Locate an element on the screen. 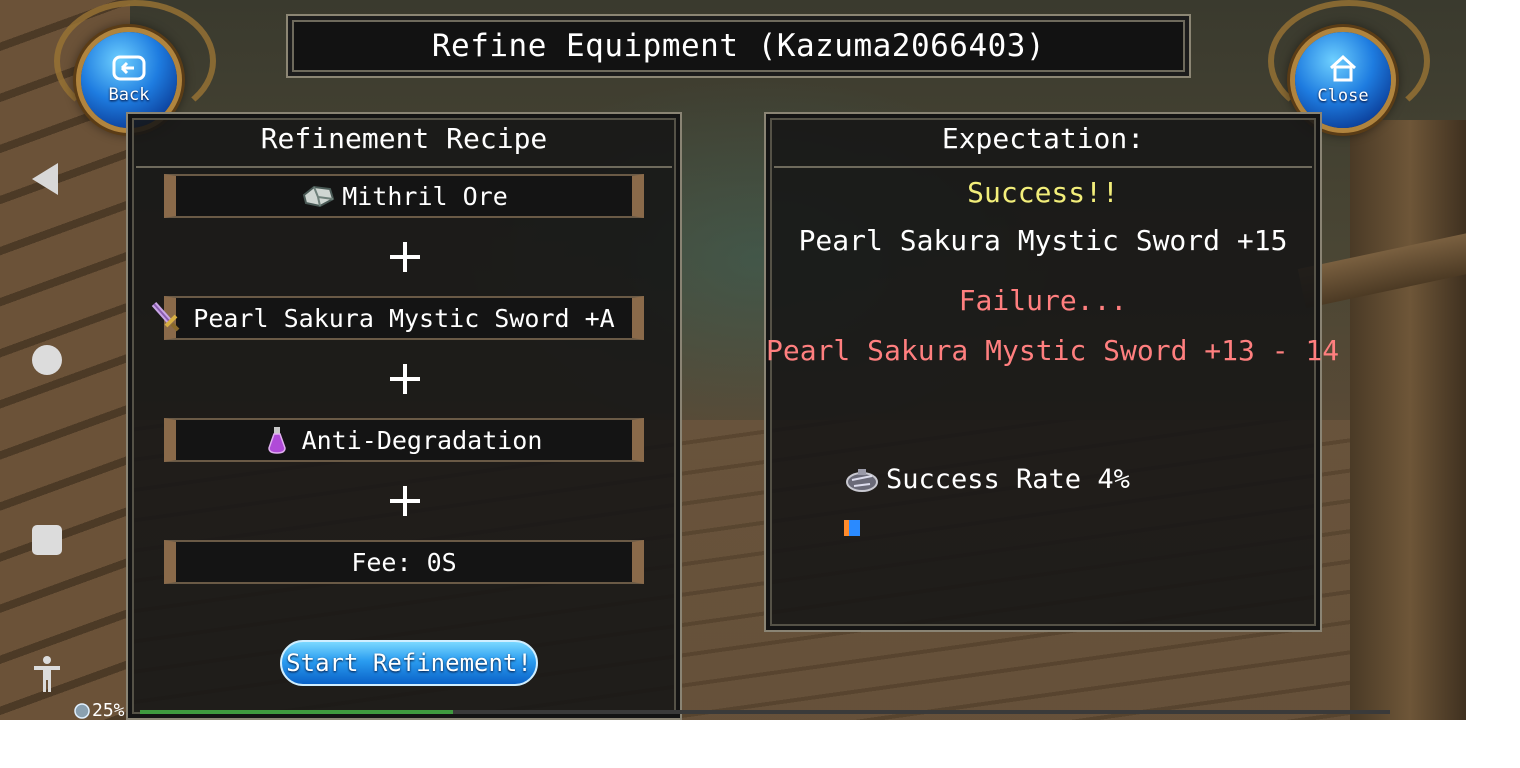 The height and width of the screenshot is (768, 1520). home-icon is located at coordinates (1343, 68).